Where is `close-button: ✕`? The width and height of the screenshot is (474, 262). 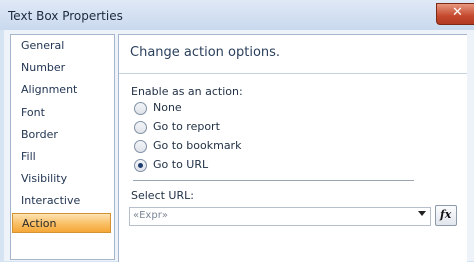
close-button: ✕ is located at coordinates (455, 14).